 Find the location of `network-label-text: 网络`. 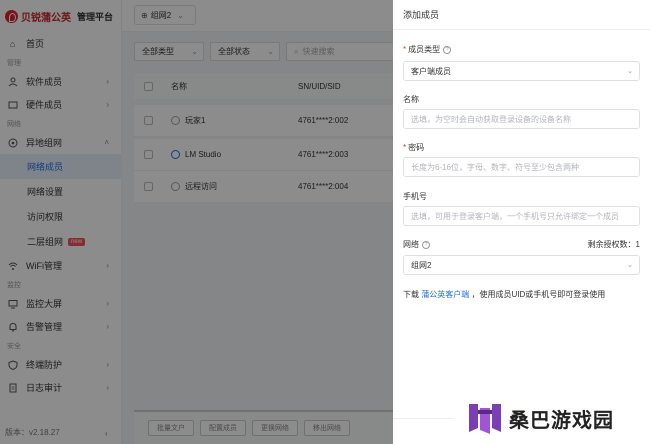

network-label-text: 网络 is located at coordinates (411, 244).